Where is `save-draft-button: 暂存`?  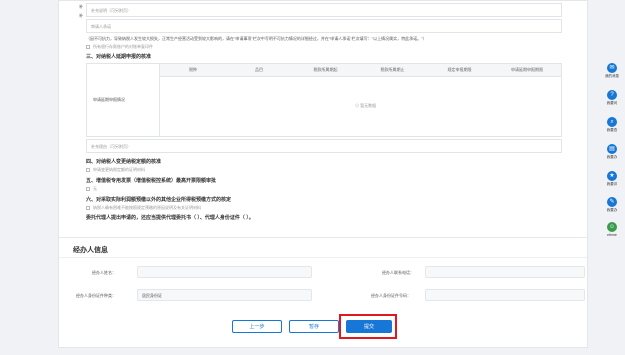 save-draft-button: 暂存 is located at coordinates (314, 326).